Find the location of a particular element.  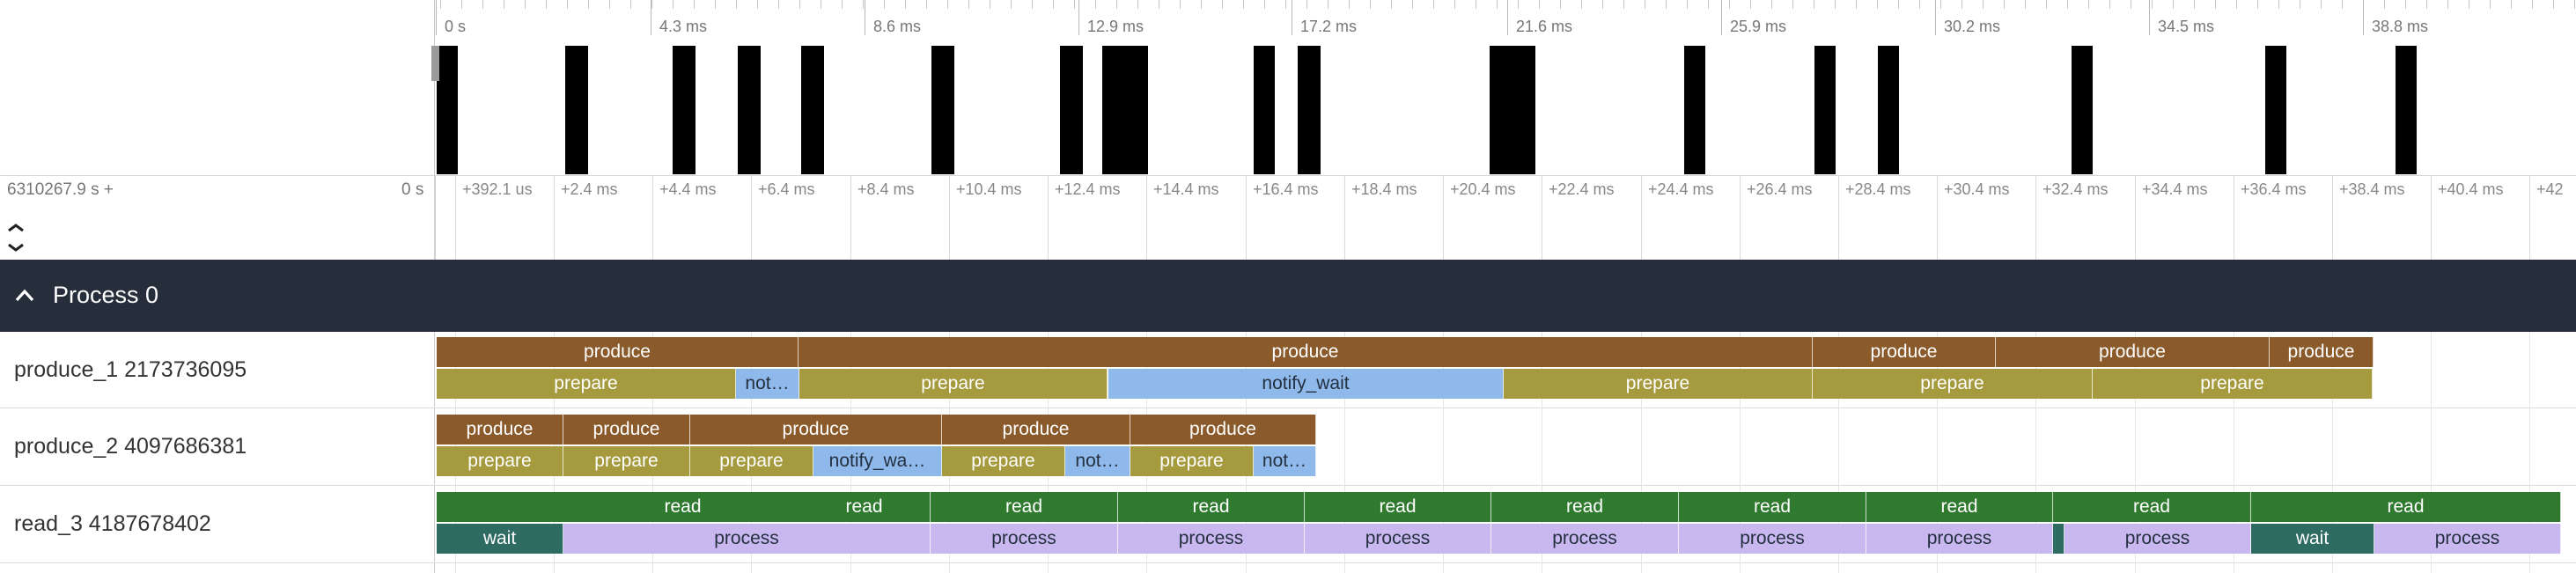

ruler-divider is located at coordinates (435, 218).